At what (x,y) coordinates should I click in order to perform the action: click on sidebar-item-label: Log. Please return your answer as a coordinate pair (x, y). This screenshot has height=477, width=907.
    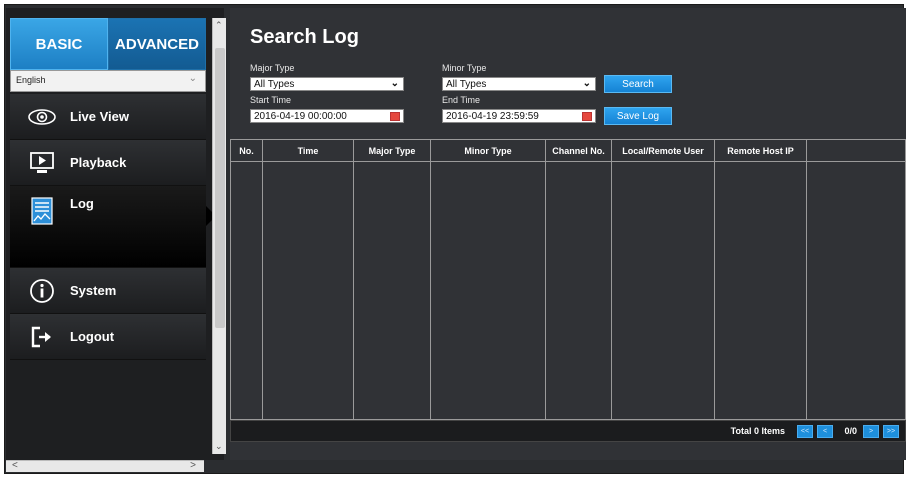
    Looking at the image, I should click on (82, 203).